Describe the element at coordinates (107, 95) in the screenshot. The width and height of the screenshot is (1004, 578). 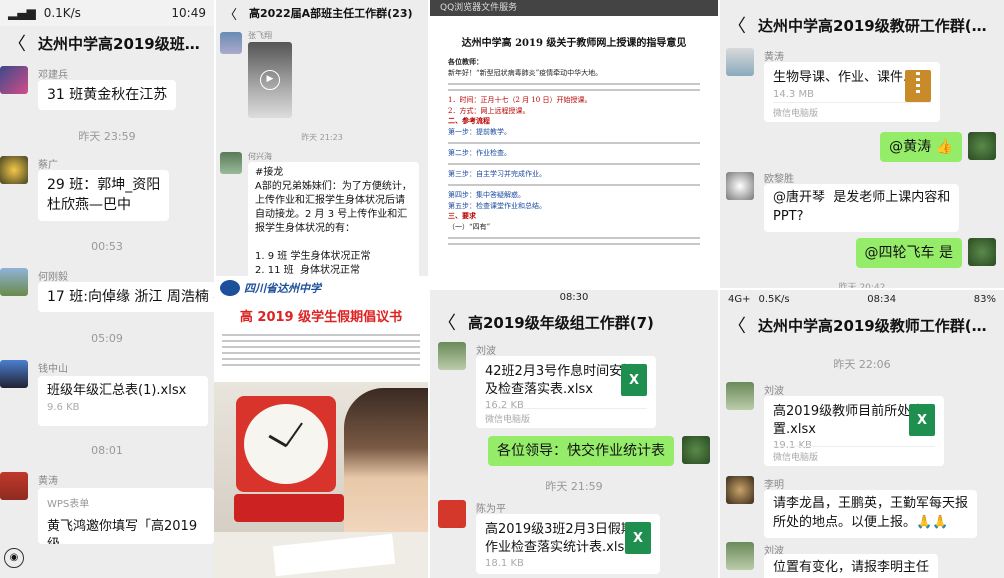
I see `message-bubble: 31 班黄金秋在江苏` at that location.